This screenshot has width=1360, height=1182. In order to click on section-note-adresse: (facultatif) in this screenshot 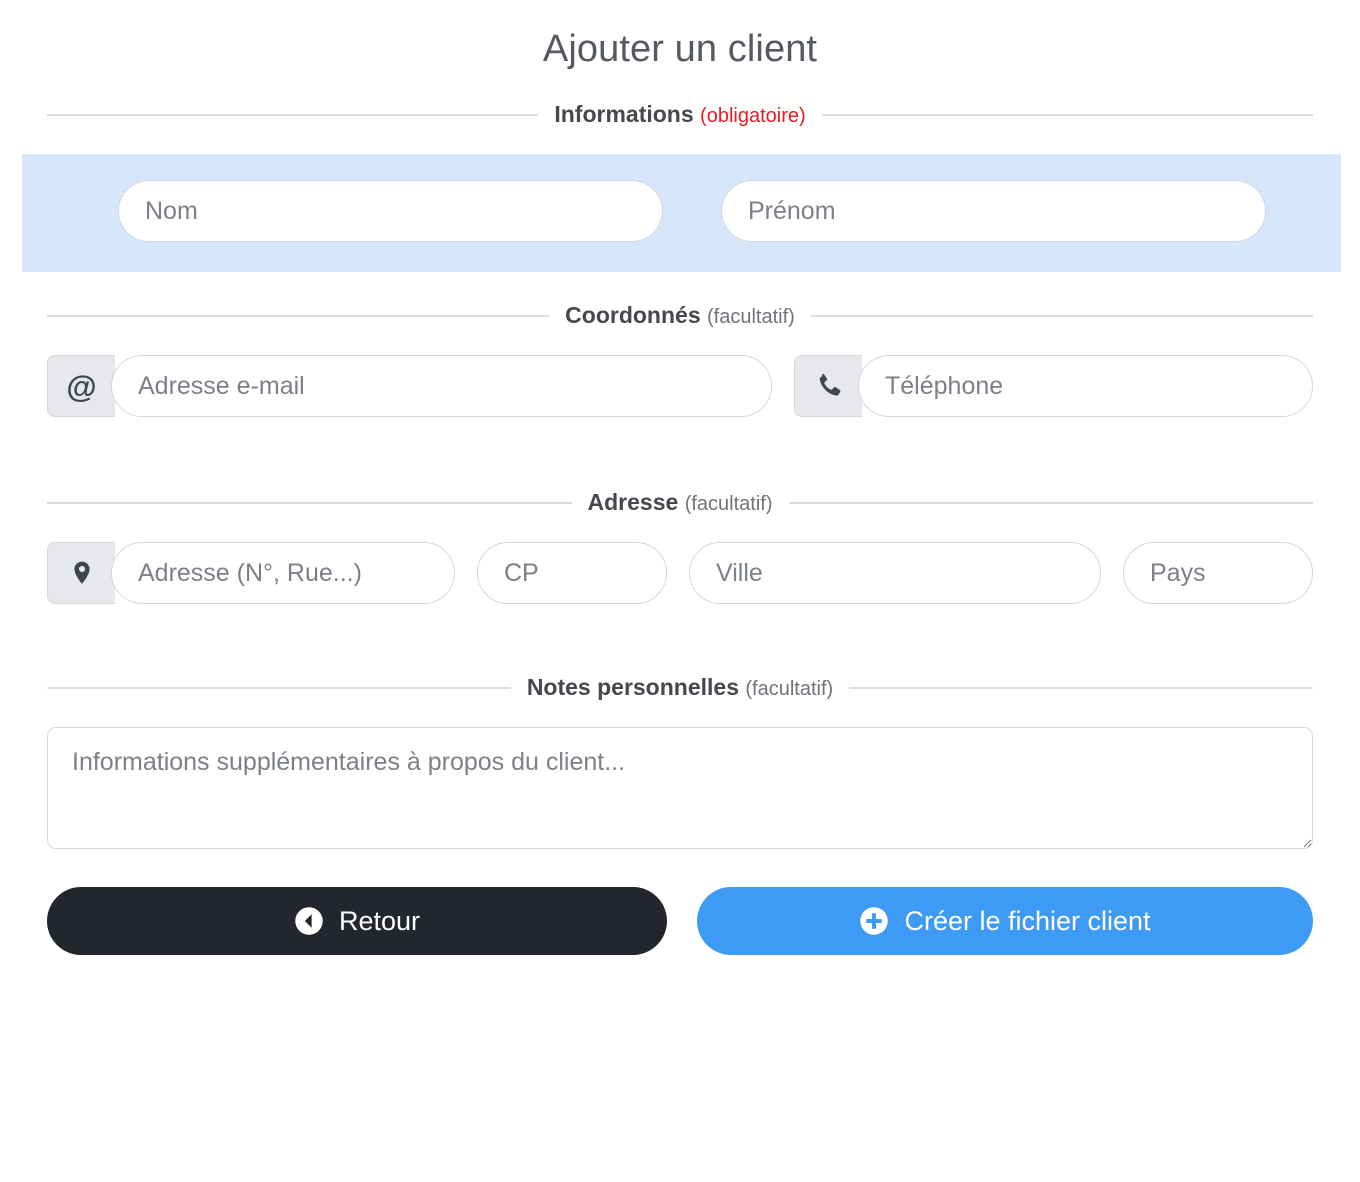, I will do `click(728, 504)`.